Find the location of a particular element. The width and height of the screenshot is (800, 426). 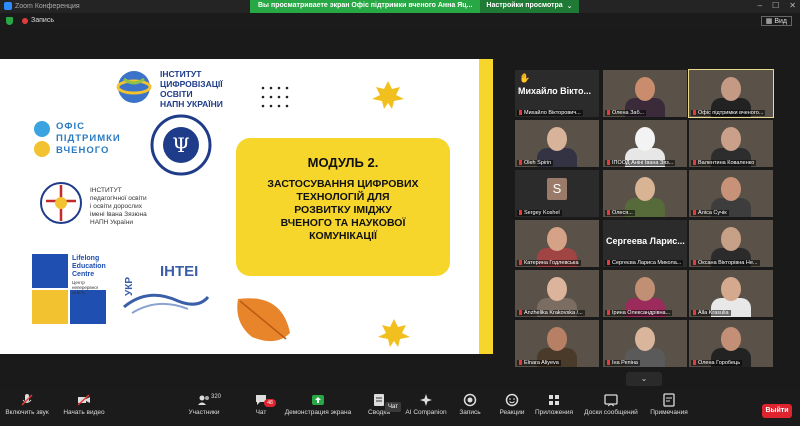

participant-name-text: Elnara Aliyeva is located at coordinates (541, 363).